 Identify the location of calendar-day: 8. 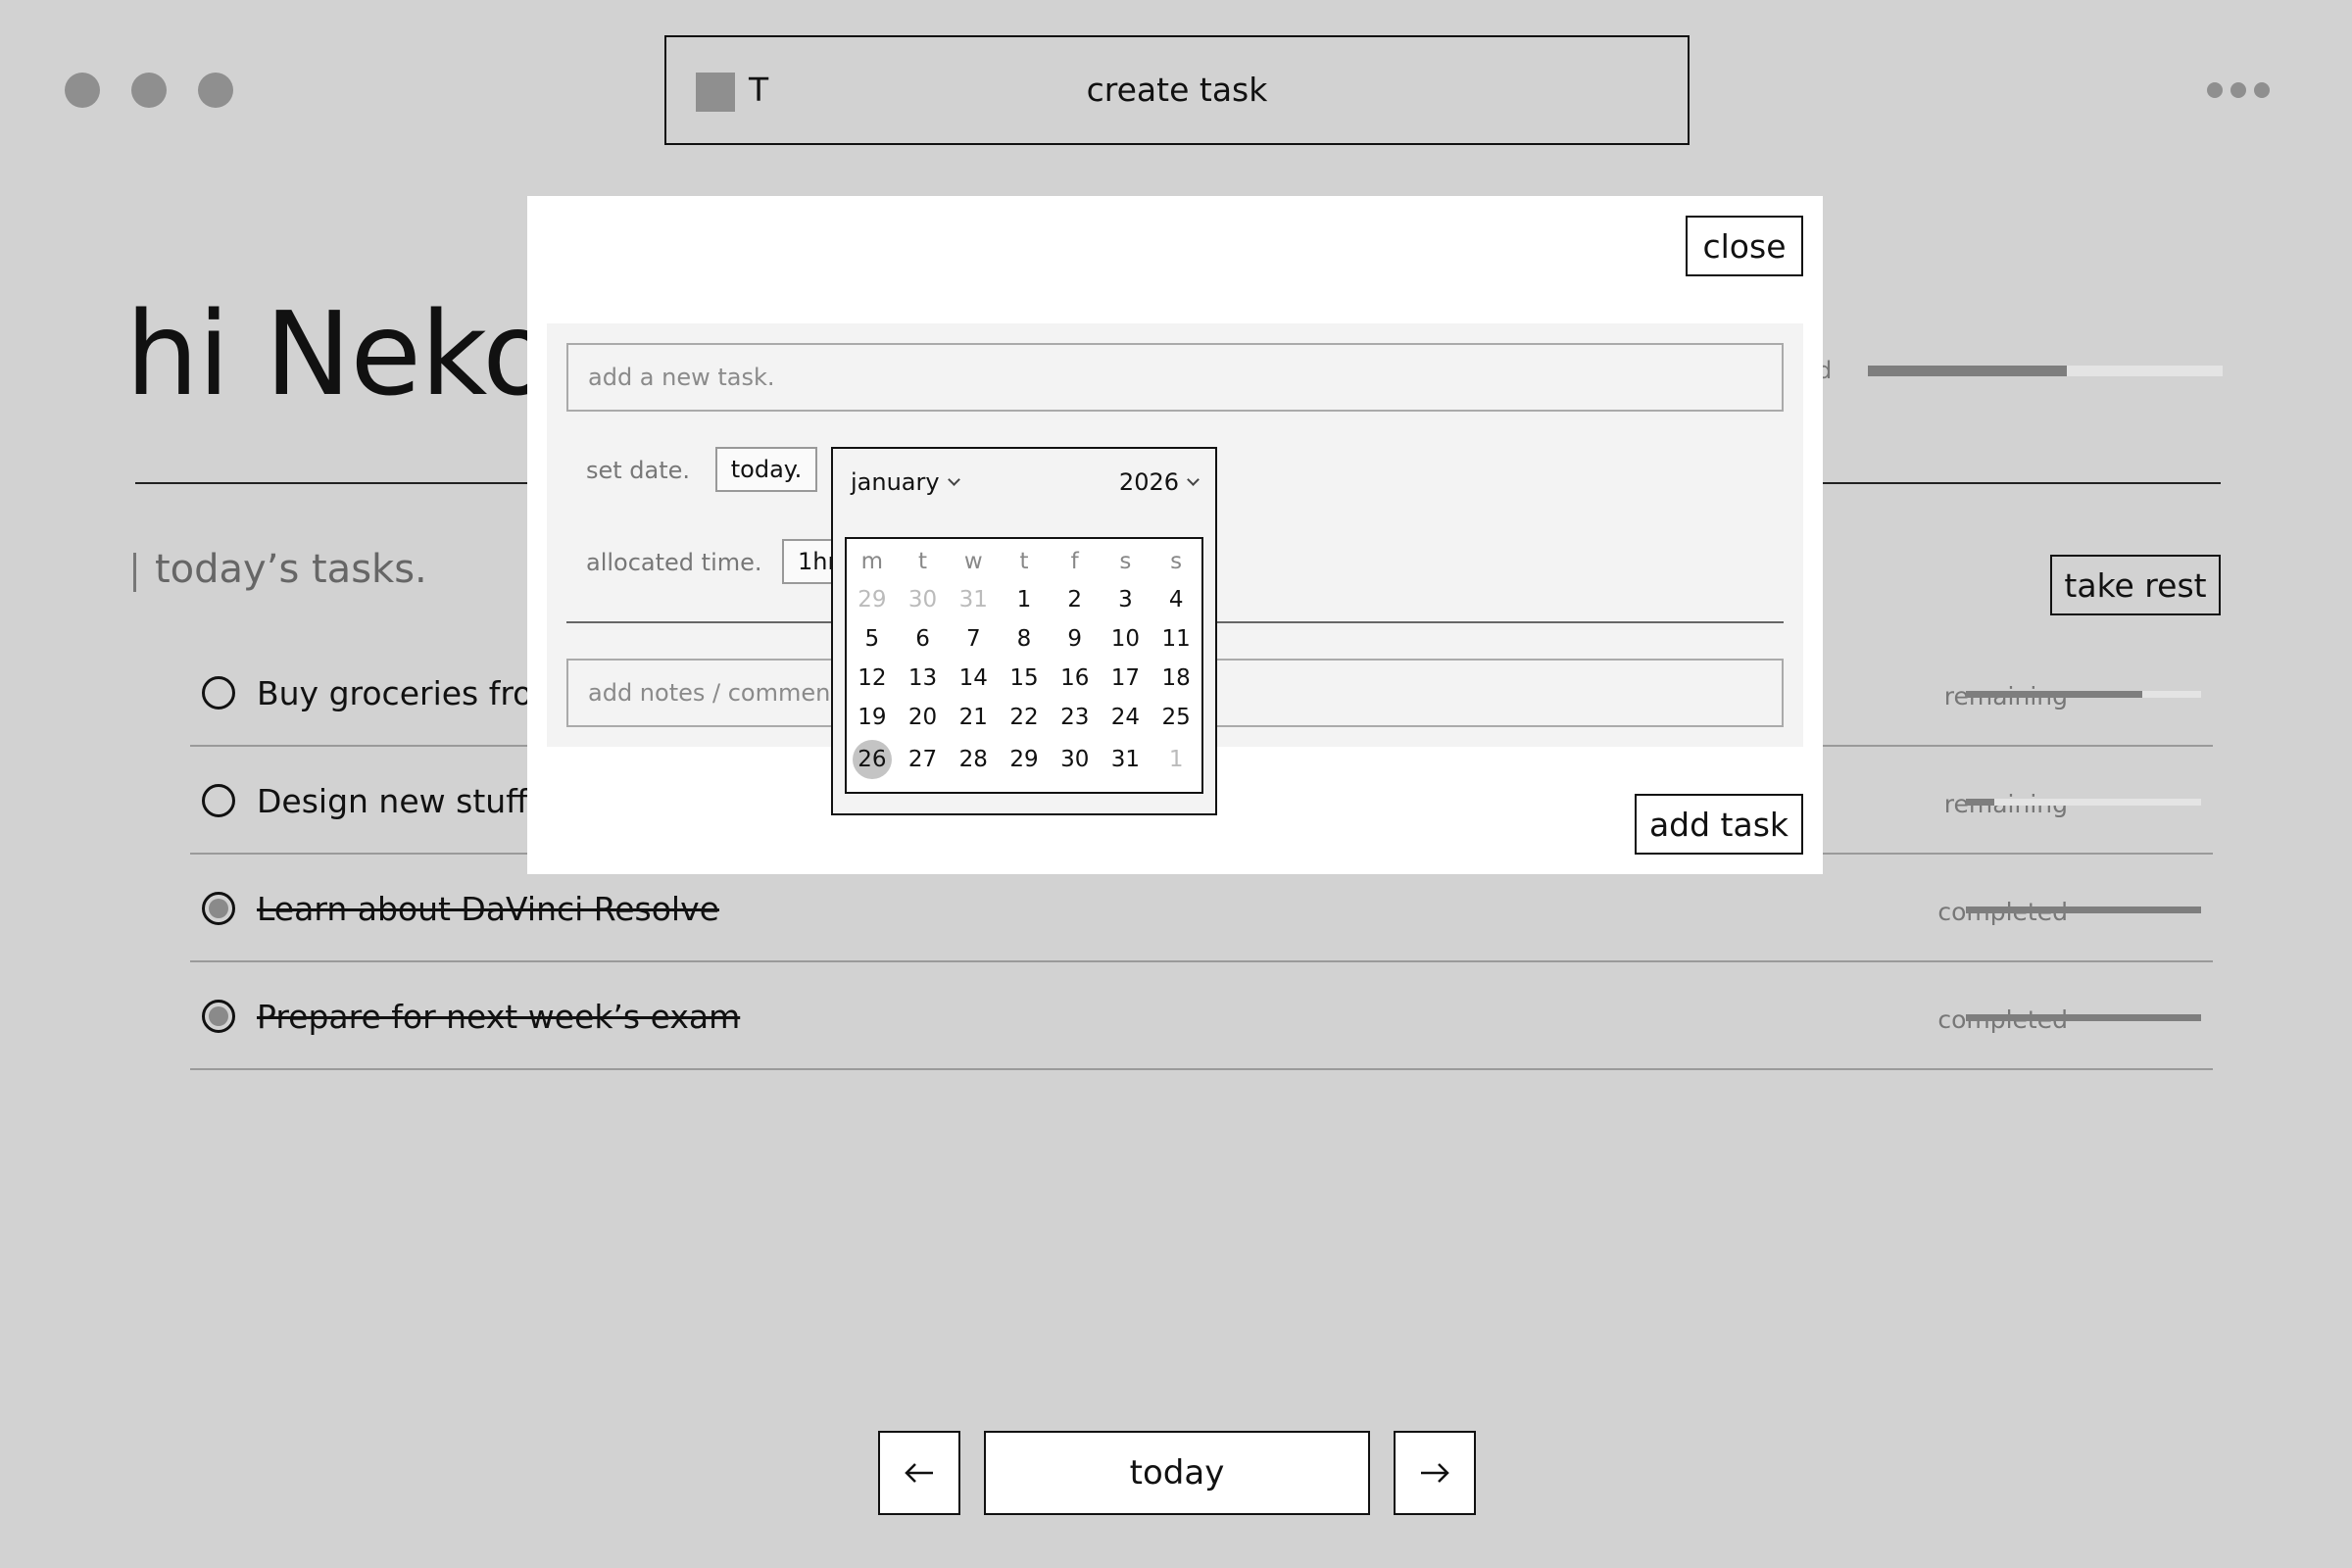
(1024, 639).